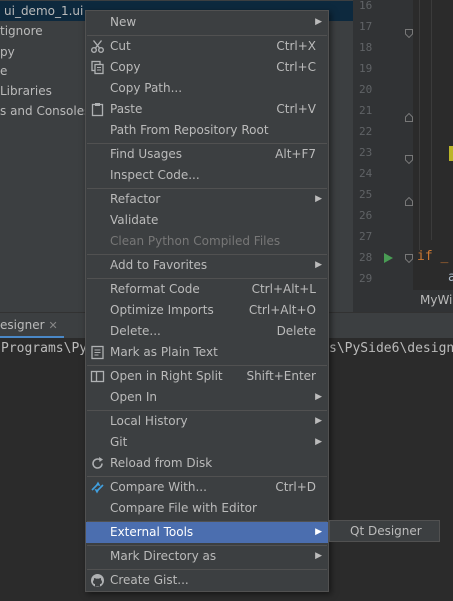  I want to click on compare-icon, so click(97, 487).